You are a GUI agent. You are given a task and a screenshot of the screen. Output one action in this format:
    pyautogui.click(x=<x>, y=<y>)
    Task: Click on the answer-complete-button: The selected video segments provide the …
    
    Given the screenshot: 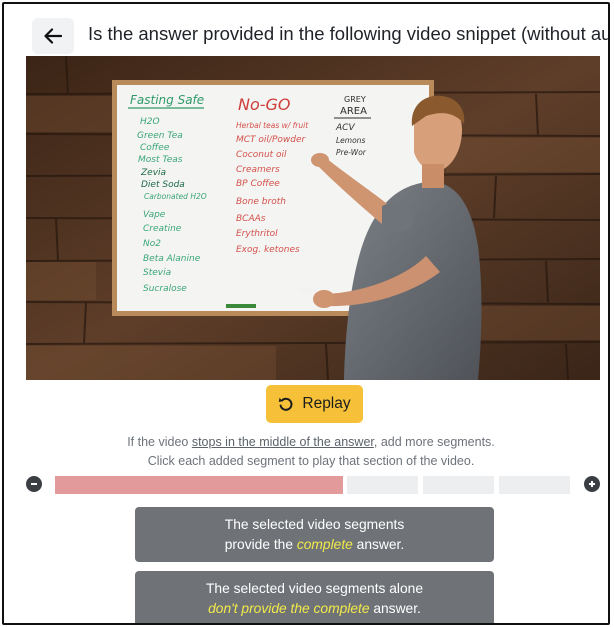 What is the action you would take?
    pyautogui.click(x=314, y=534)
    